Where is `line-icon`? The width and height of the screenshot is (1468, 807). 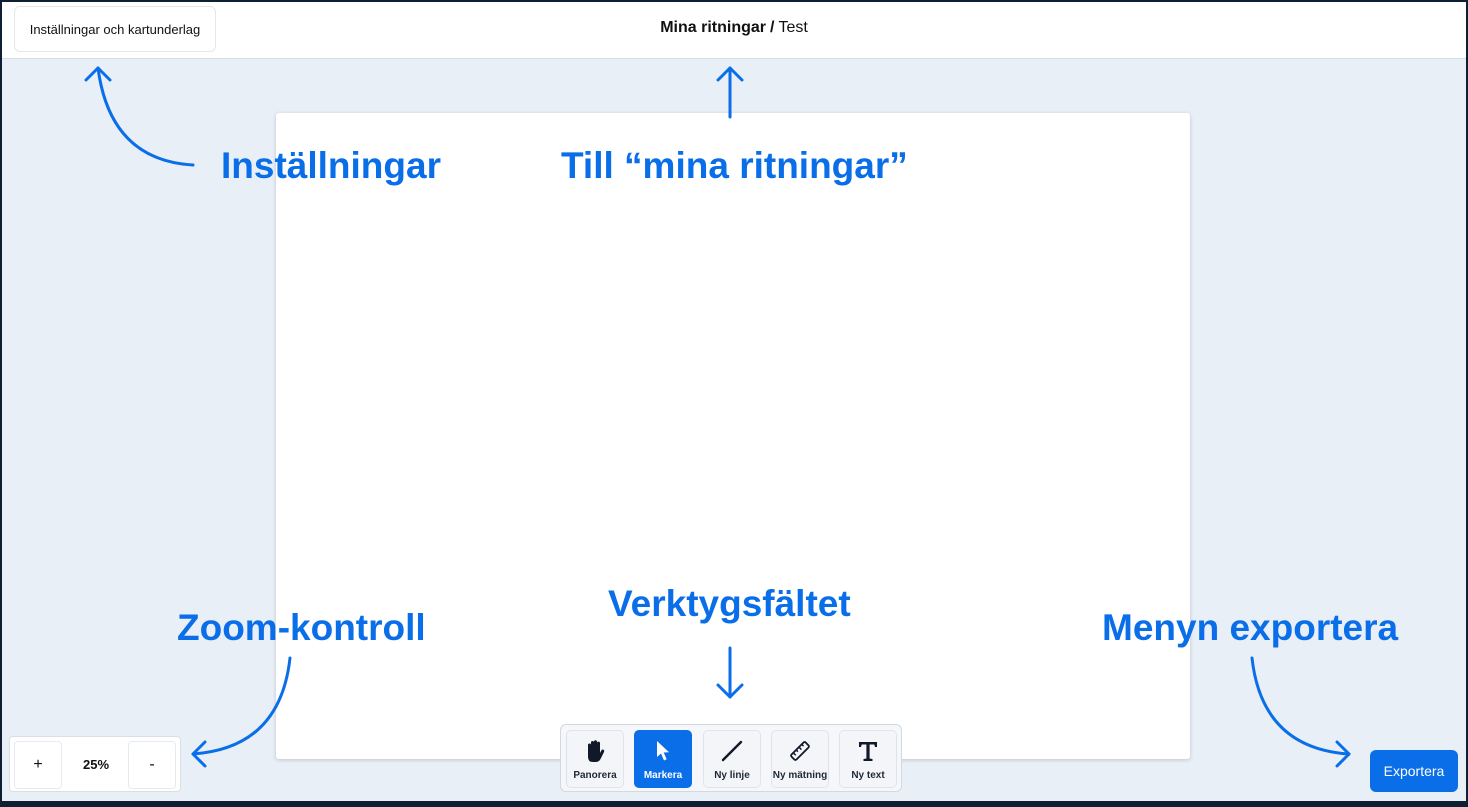 line-icon is located at coordinates (732, 751).